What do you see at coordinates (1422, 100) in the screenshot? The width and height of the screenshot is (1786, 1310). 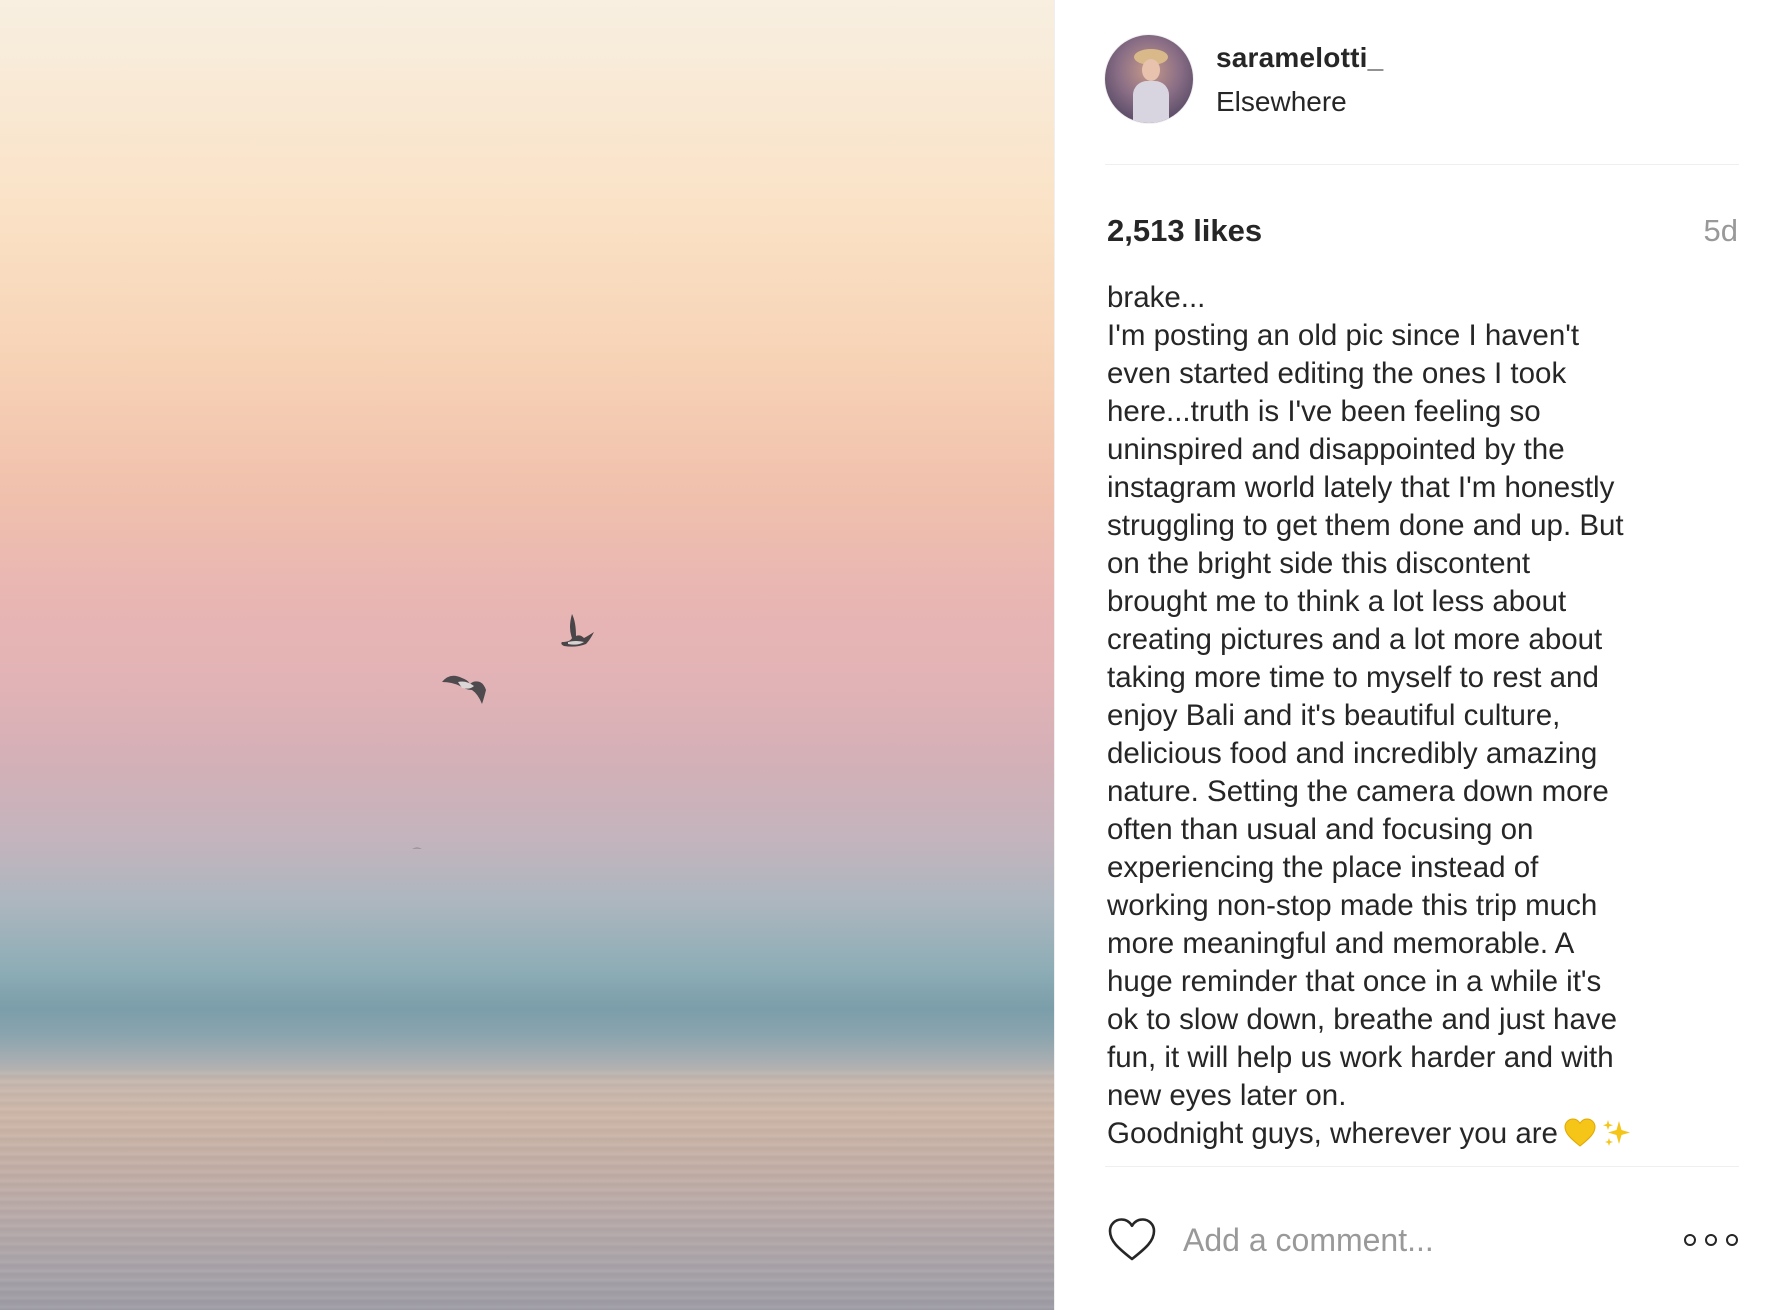 I see `post-header` at bounding box center [1422, 100].